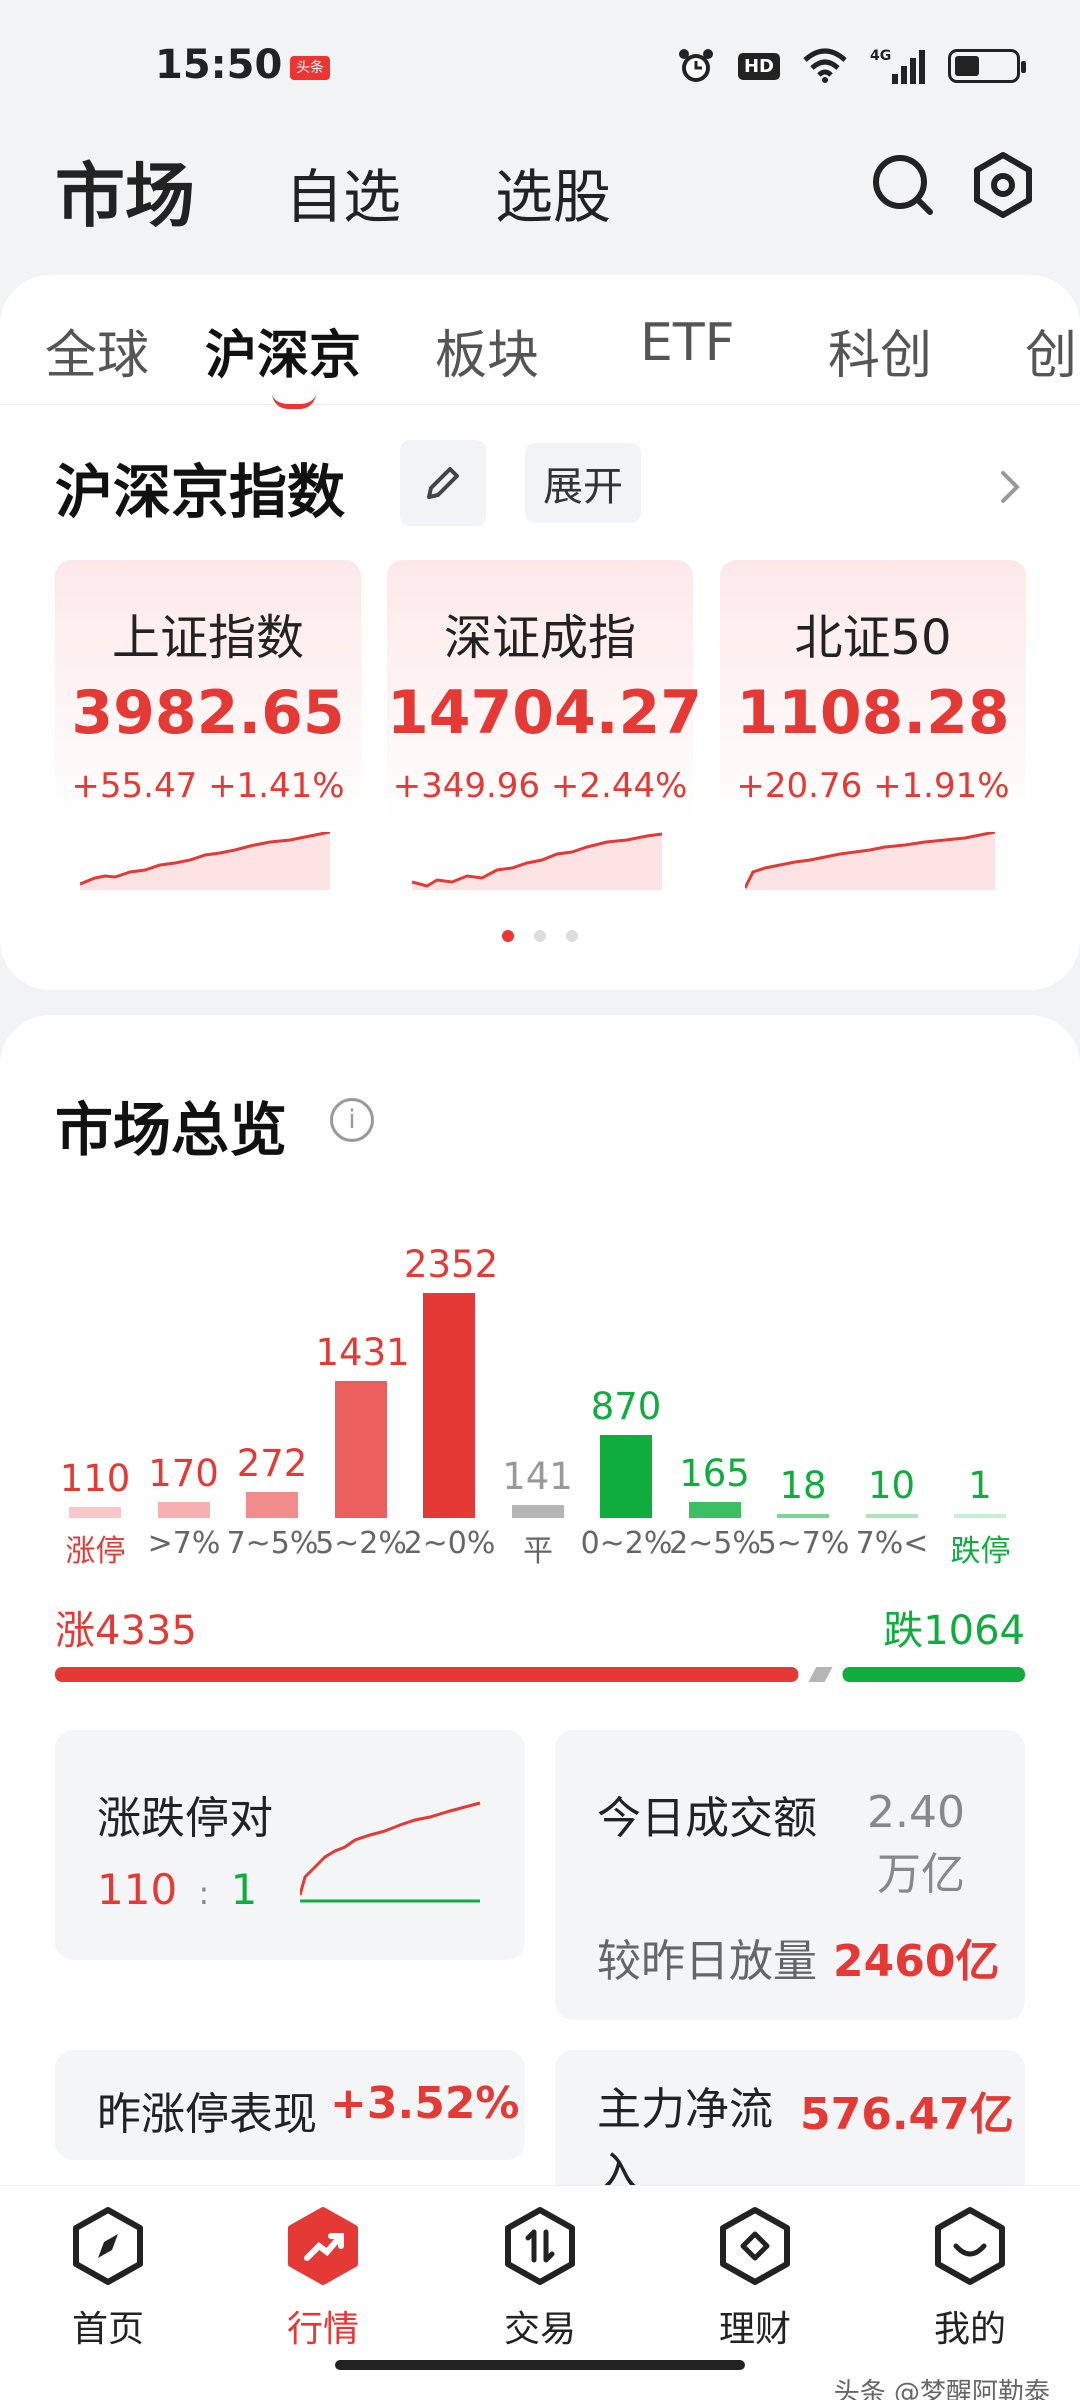 The width and height of the screenshot is (1080, 2400). Describe the element at coordinates (487, 350) in the screenshot. I see `subtab-sector: 板块` at that location.